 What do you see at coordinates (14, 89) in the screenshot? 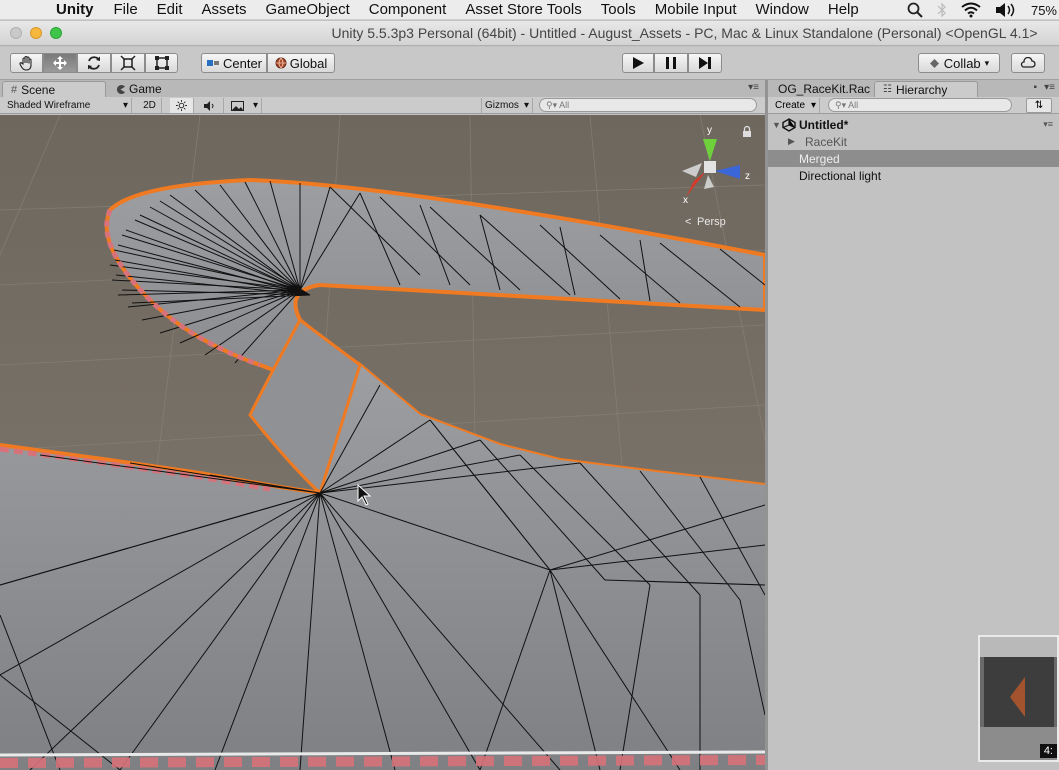
I see `grid-hash-icon: #` at bounding box center [14, 89].